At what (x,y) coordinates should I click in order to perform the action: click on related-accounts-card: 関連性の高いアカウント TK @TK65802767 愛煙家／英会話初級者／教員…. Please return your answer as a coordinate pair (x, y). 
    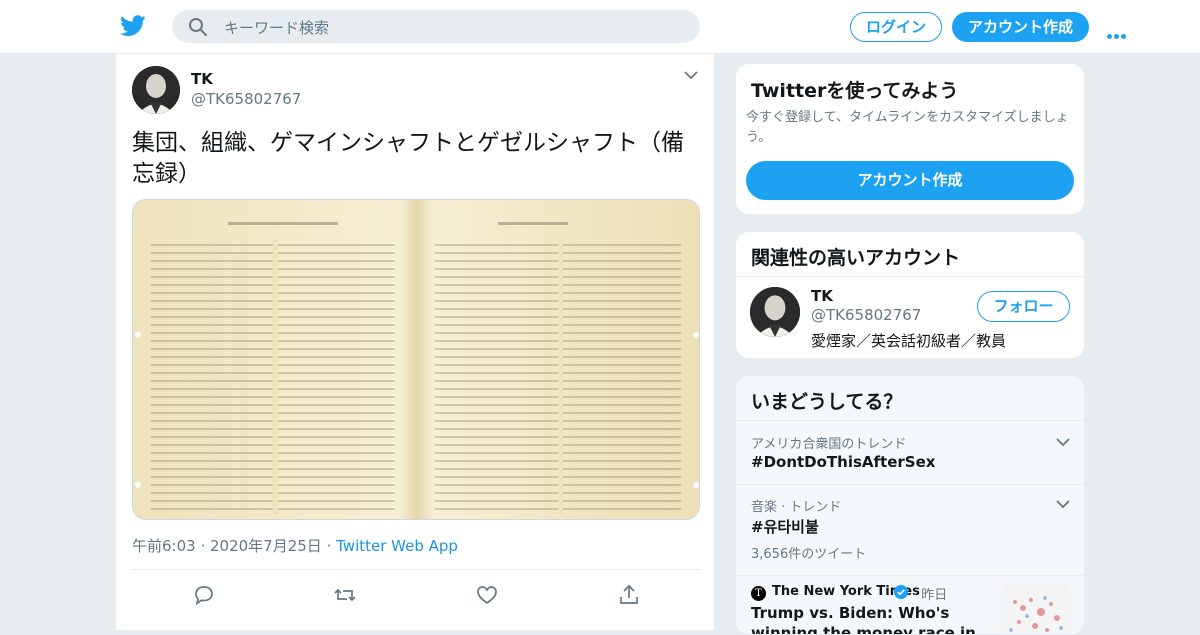
    Looking at the image, I should click on (910, 295).